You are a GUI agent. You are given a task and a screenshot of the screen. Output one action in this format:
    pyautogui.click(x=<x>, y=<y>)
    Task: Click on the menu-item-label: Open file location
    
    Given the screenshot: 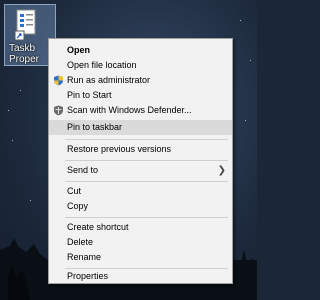 What is the action you would take?
    pyautogui.click(x=102, y=65)
    